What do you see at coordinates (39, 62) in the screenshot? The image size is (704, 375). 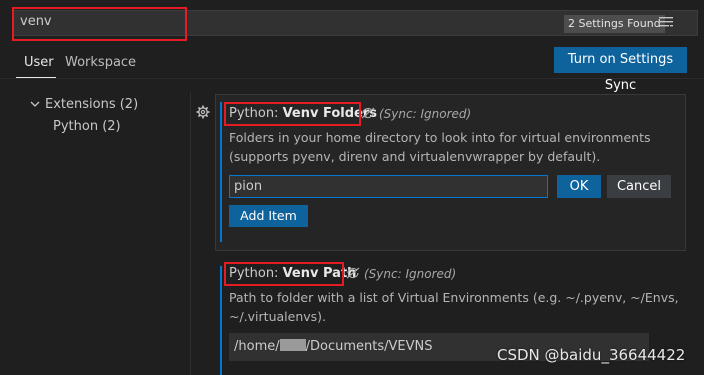 I see `tab-user: User` at bounding box center [39, 62].